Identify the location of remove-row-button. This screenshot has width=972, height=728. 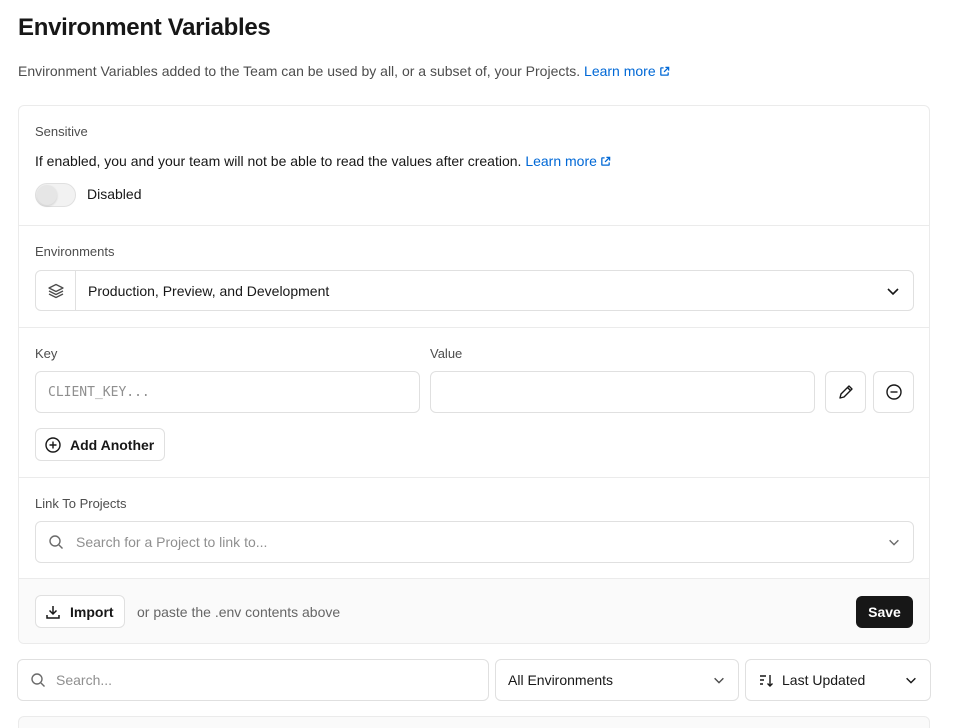
(893, 392).